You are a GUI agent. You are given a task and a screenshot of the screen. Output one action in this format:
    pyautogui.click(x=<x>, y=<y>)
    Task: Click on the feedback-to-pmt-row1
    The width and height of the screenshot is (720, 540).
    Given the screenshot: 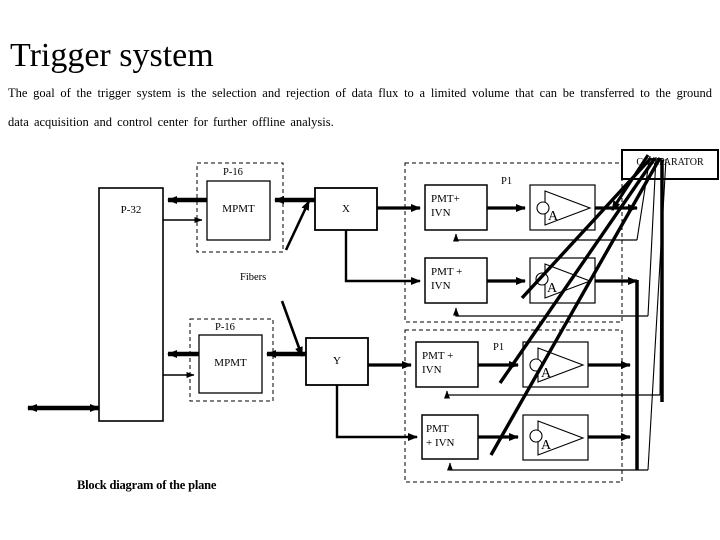 What is the action you would take?
    pyautogui.click(x=545, y=237)
    